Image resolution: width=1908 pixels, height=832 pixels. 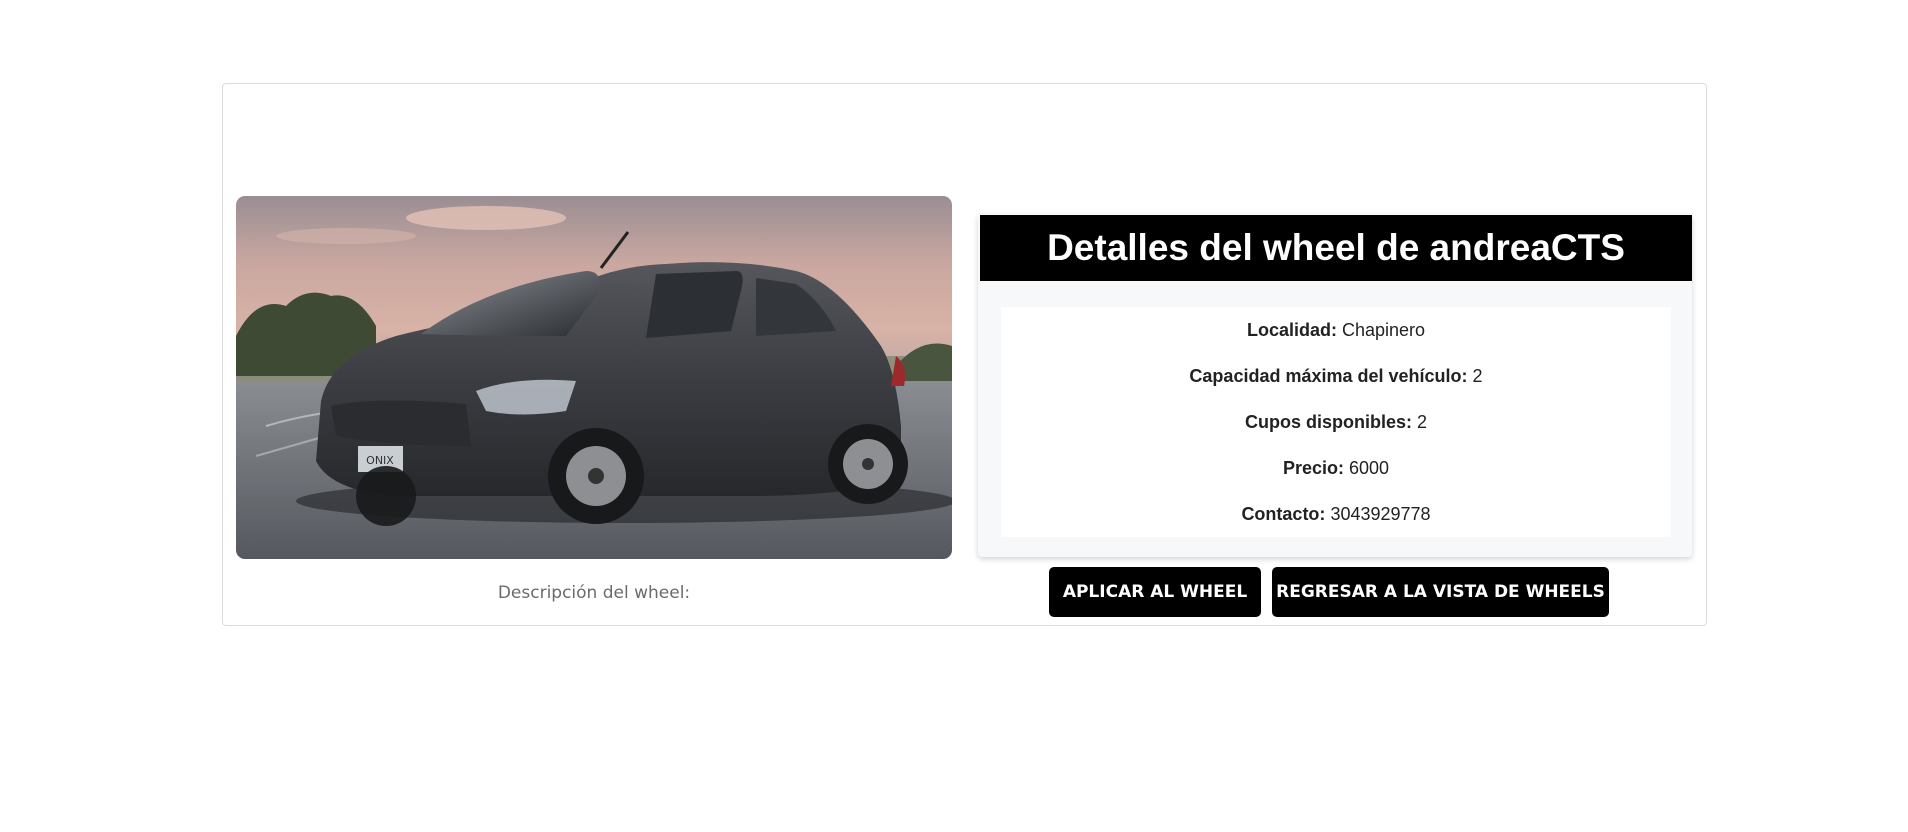 I want to click on detail-label: Capacidad máxima del vehículo:, so click(x=1328, y=376).